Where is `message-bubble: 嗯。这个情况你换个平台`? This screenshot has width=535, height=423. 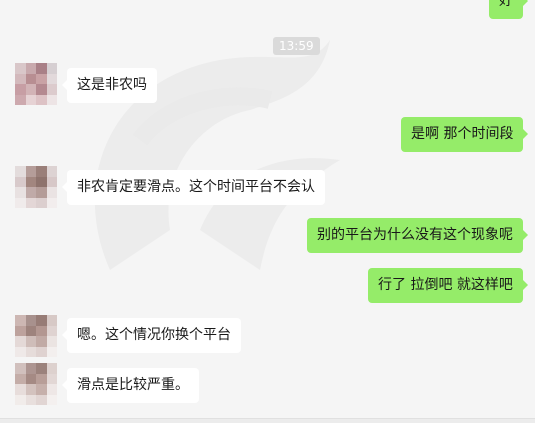
message-bubble: 嗯。这个情况你换个平台 is located at coordinates (151, 335).